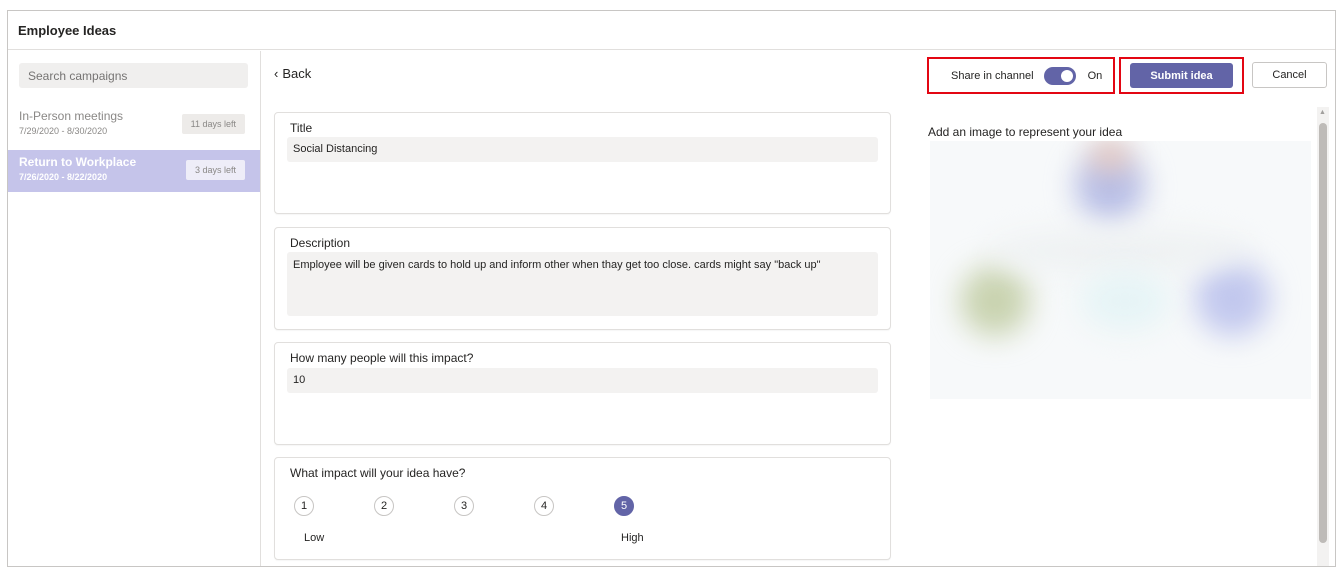 Image resolution: width=1344 pixels, height=580 pixels. What do you see at coordinates (1289, 75) in the screenshot?
I see `cancel-button: Cancel` at bounding box center [1289, 75].